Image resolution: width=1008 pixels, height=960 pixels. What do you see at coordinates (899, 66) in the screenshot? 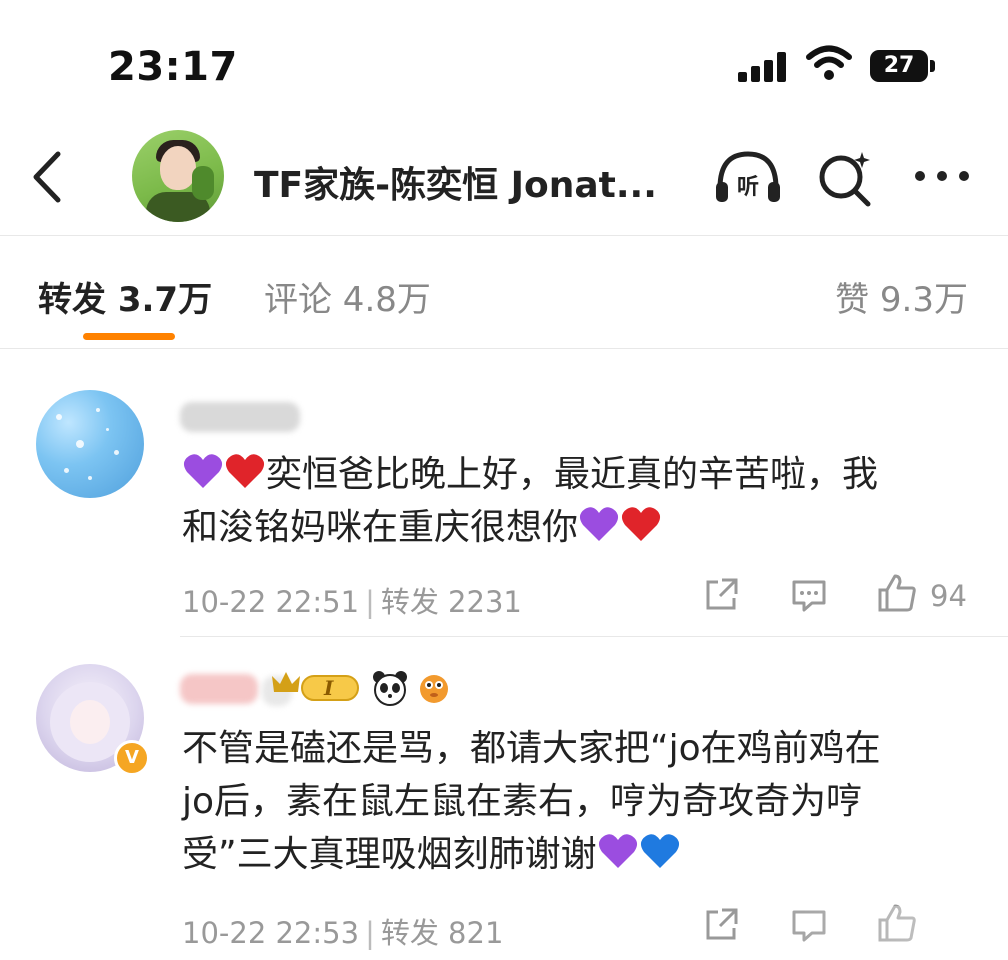
I see `battery-level: 27` at bounding box center [899, 66].